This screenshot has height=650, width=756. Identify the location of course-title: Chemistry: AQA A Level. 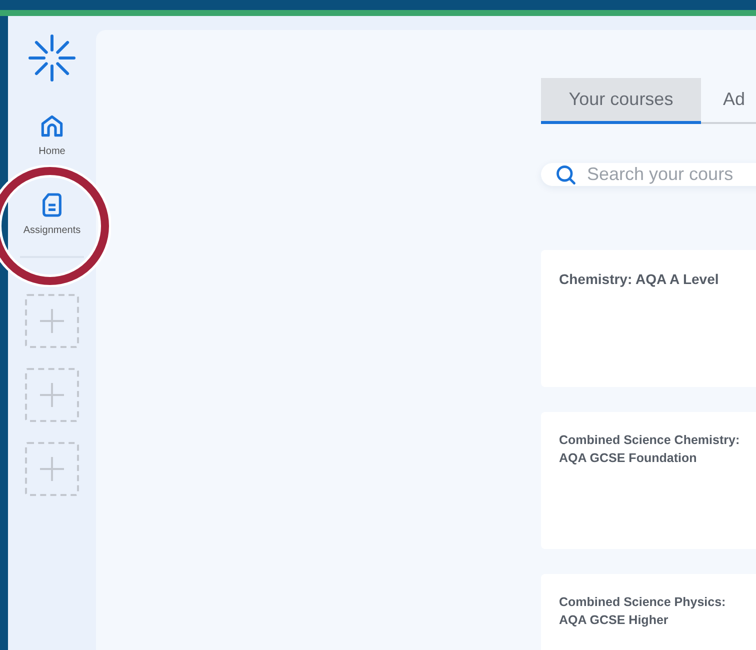
(639, 279).